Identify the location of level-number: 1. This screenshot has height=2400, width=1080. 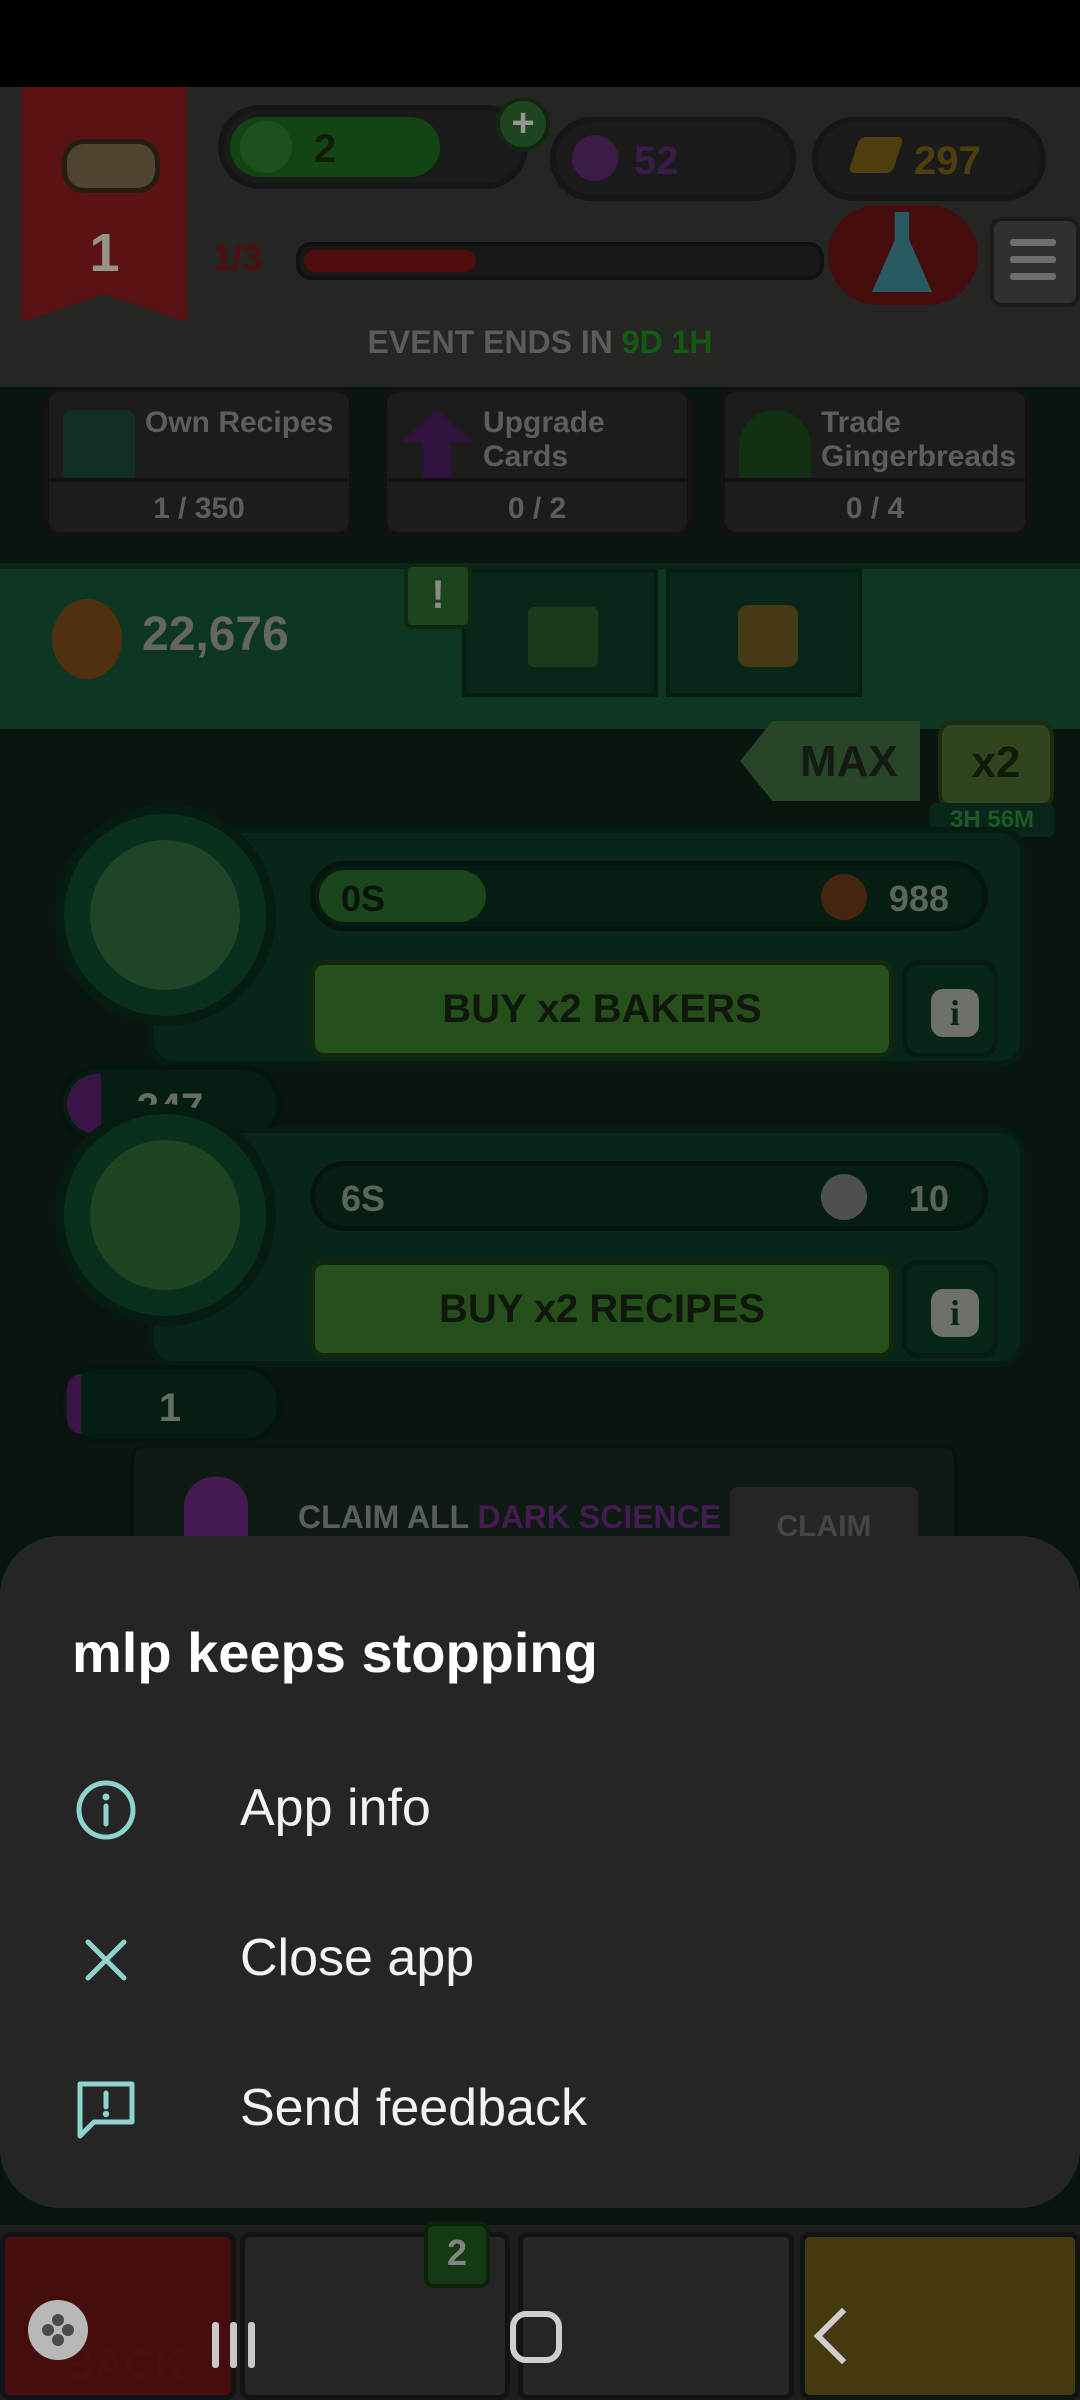
(104, 253).